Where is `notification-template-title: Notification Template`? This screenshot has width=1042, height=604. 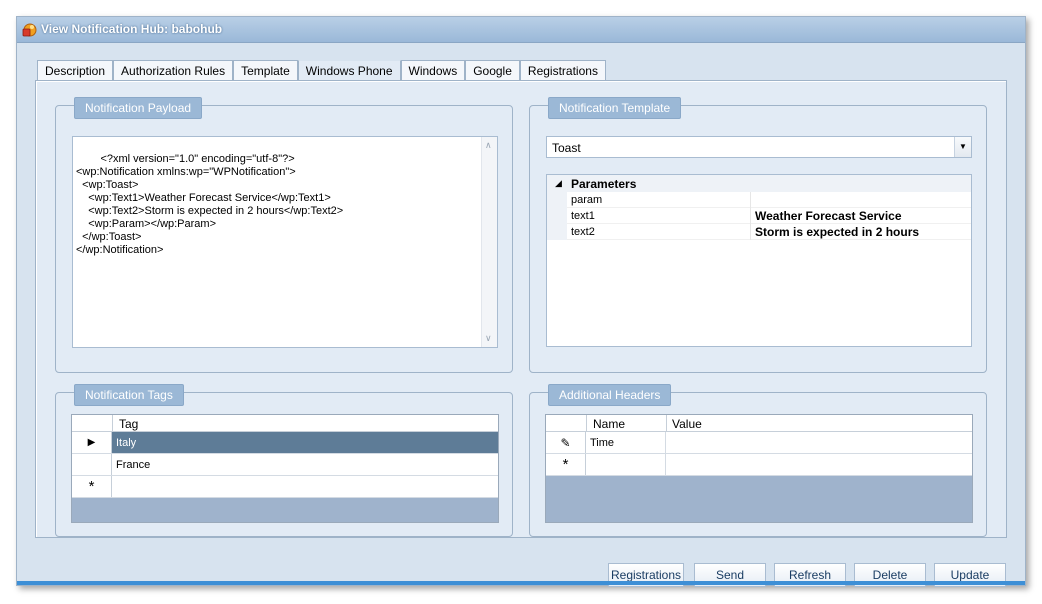 notification-template-title: Notification Template is located at coordinates (615, 108).